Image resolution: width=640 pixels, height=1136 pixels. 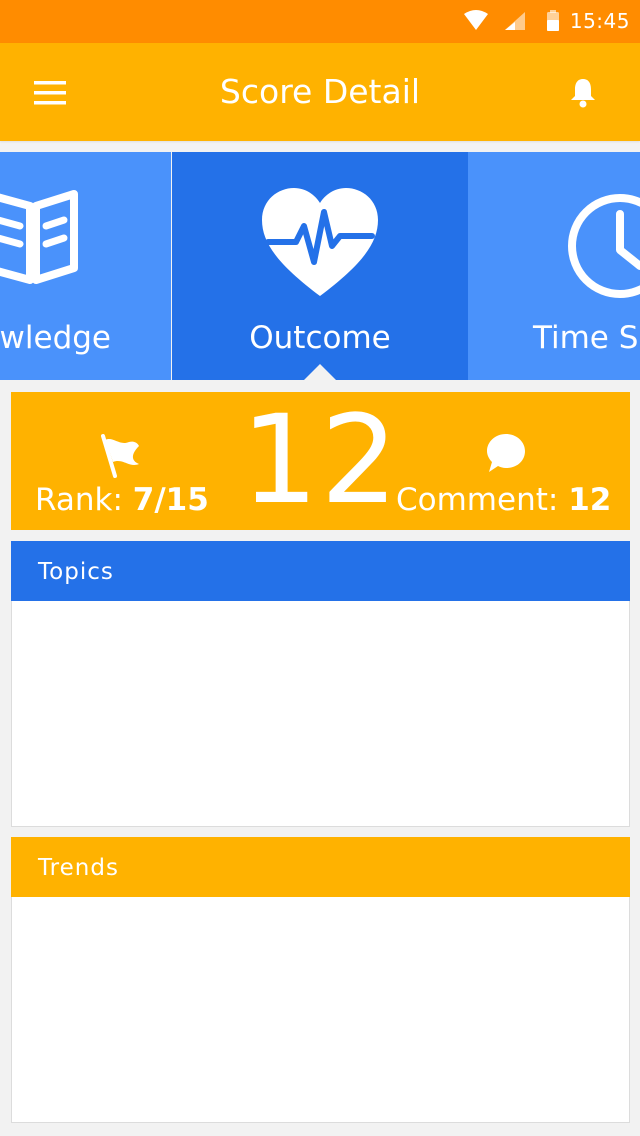 I want to click on selected-tab-pointer, so click(x=320, y=372).